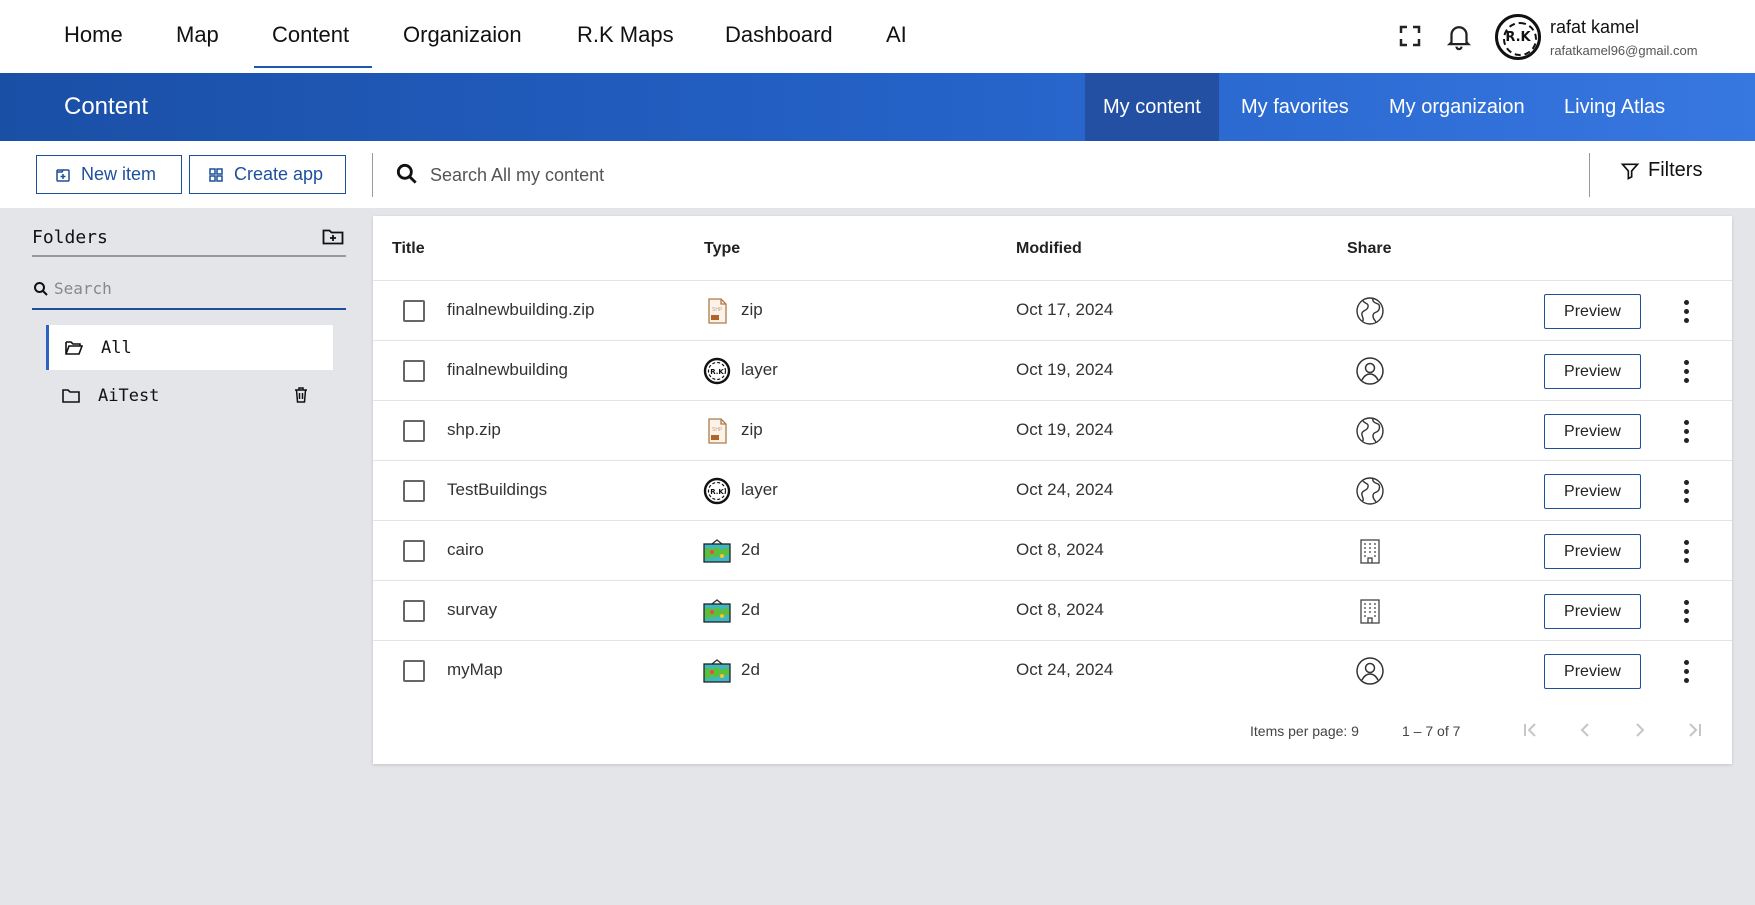  I want to click on item-title: TestBuildings, so click(497, 490).